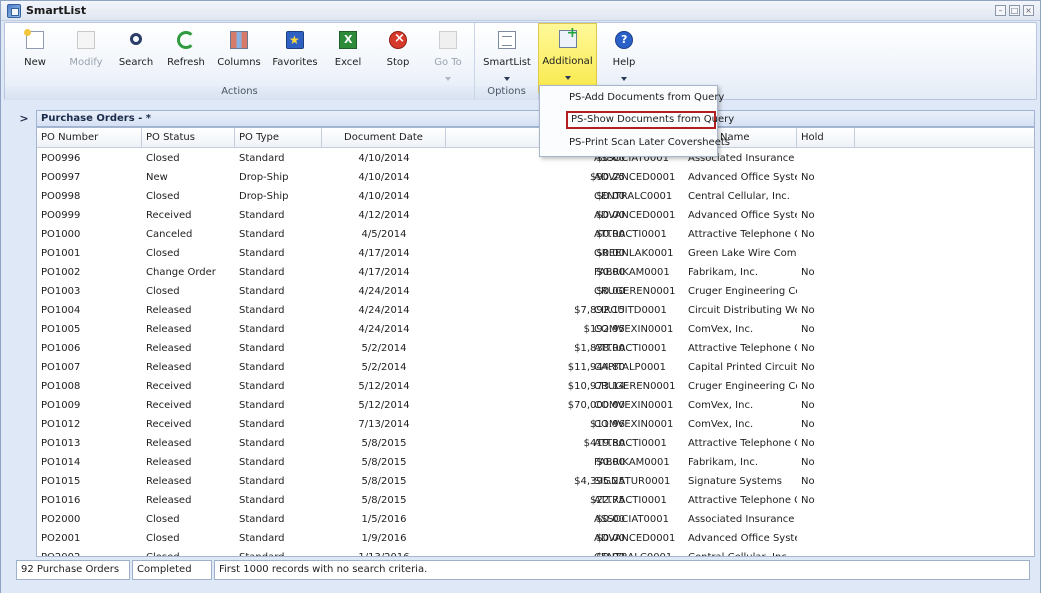 This screenshot has width=1041, height=593. I want to click on cell-po-number: PO2001, so click(61, 538).